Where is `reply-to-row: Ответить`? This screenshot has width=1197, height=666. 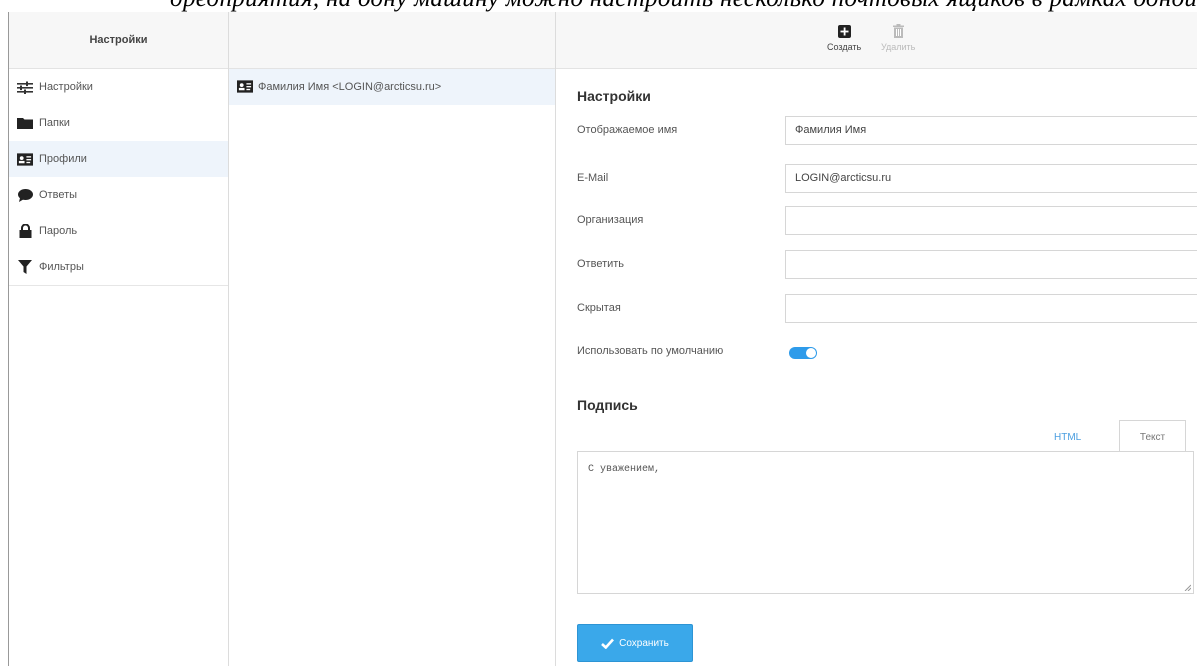 reply-to-row: Ответить is located at coordinates (887, 265).